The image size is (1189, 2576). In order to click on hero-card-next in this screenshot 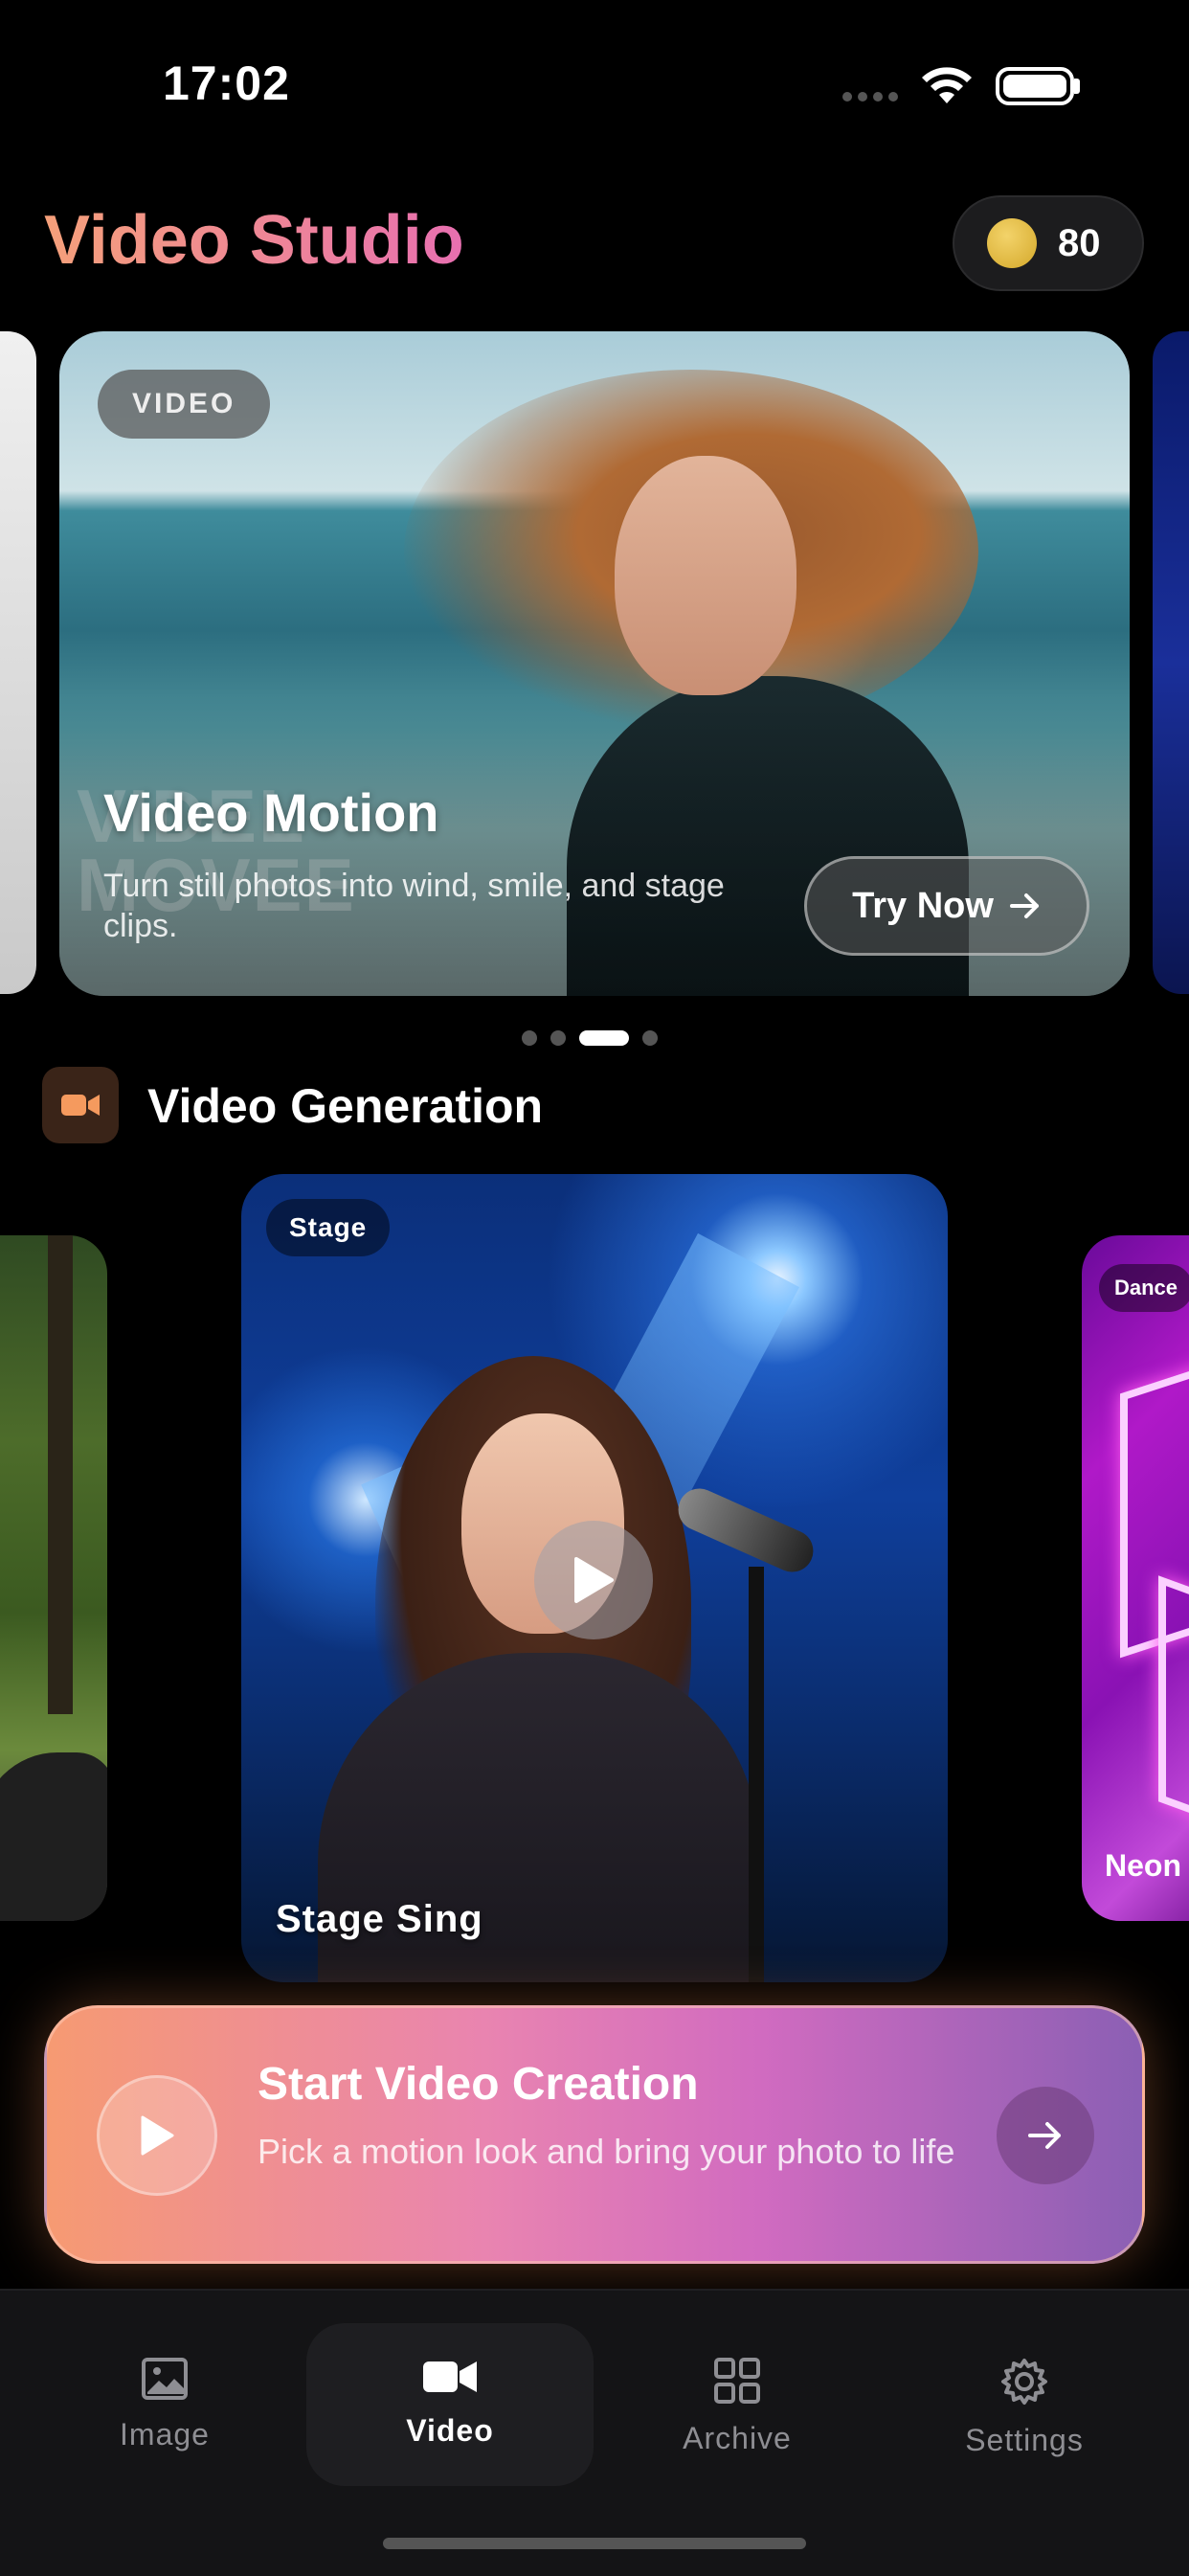, I will do `click(1171, 662)`.